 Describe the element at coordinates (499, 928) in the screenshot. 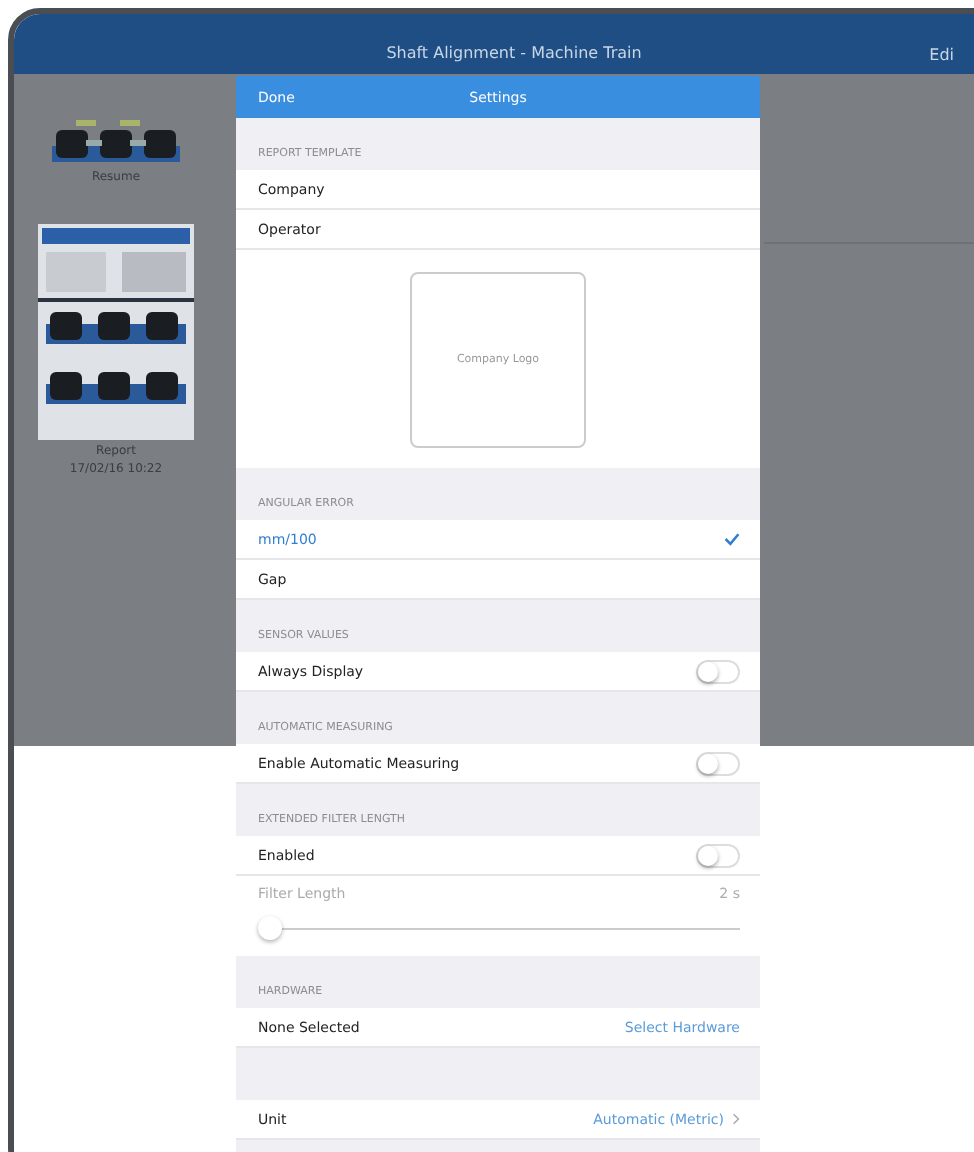

I see `slider-track` at that location.